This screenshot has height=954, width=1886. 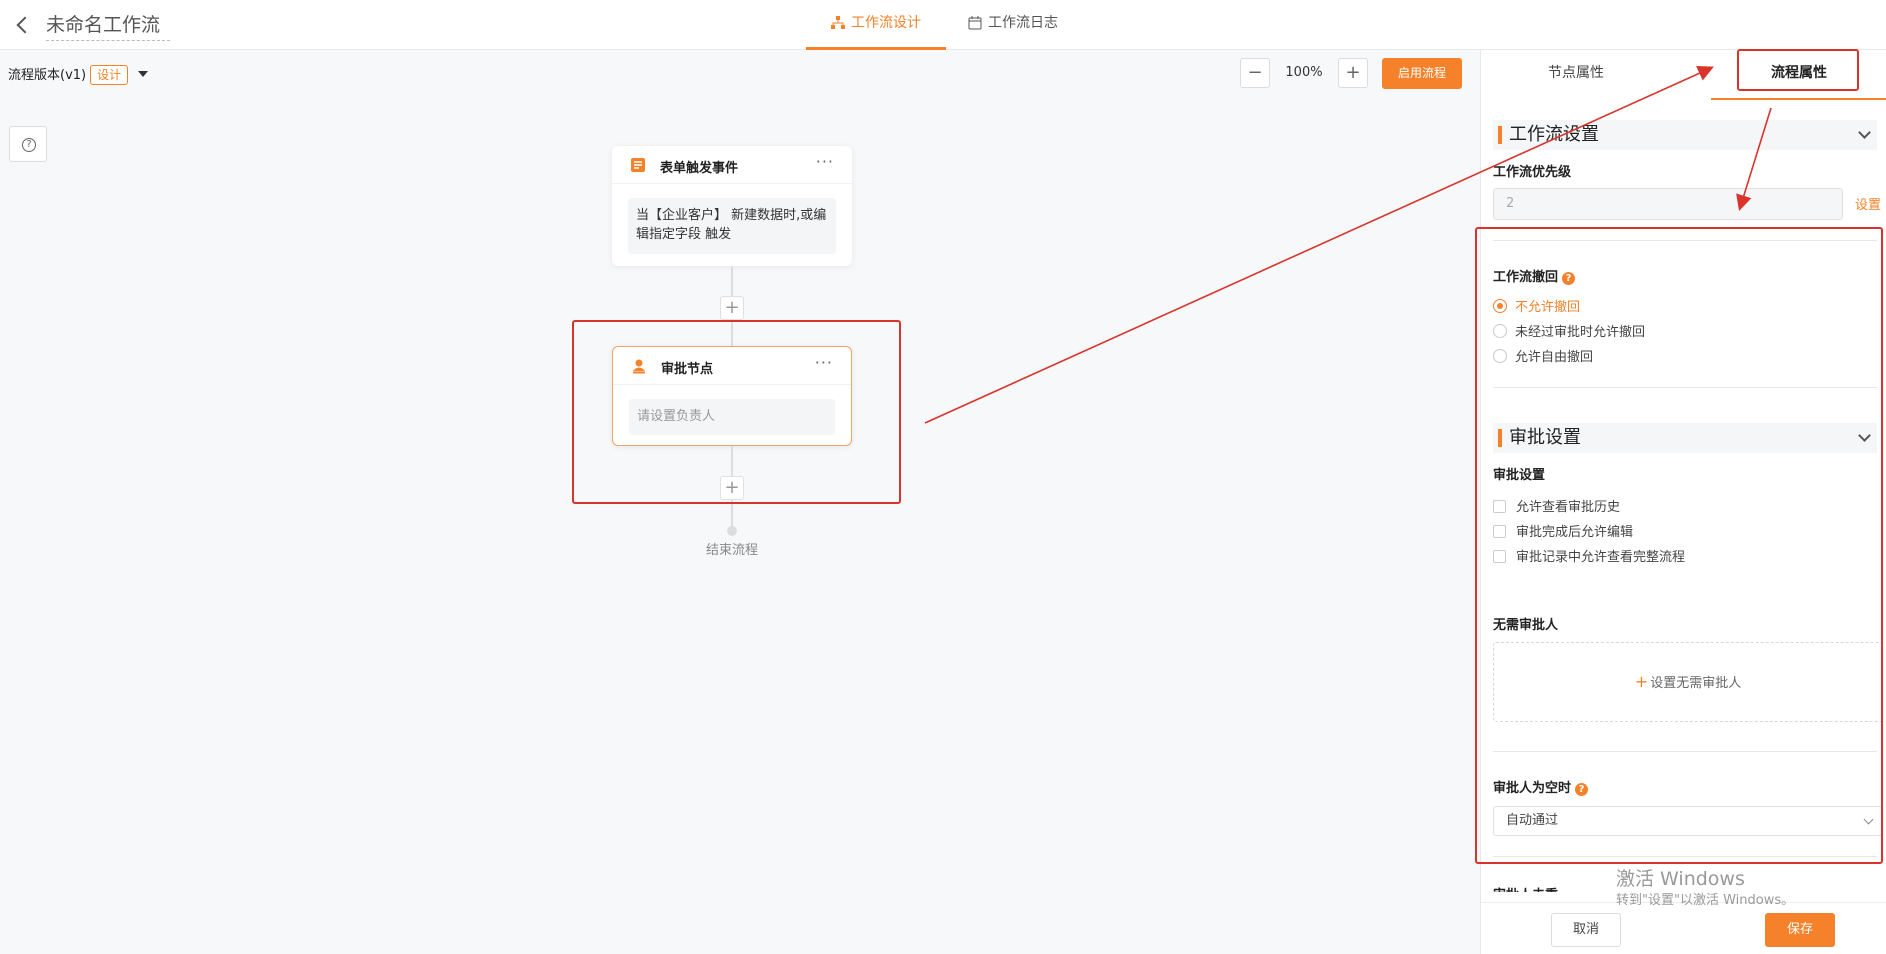 I want to click on enable-flow-button: 启用流程, so click(x=1422, y=73).